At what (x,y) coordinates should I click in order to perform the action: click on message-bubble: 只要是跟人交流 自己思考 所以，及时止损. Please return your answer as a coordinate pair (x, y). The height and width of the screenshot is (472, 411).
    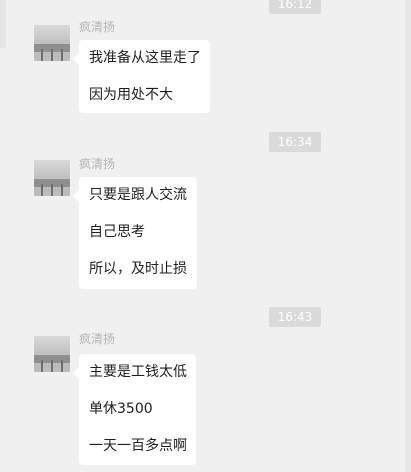
    Looking at the image, I should click on (135, 233).